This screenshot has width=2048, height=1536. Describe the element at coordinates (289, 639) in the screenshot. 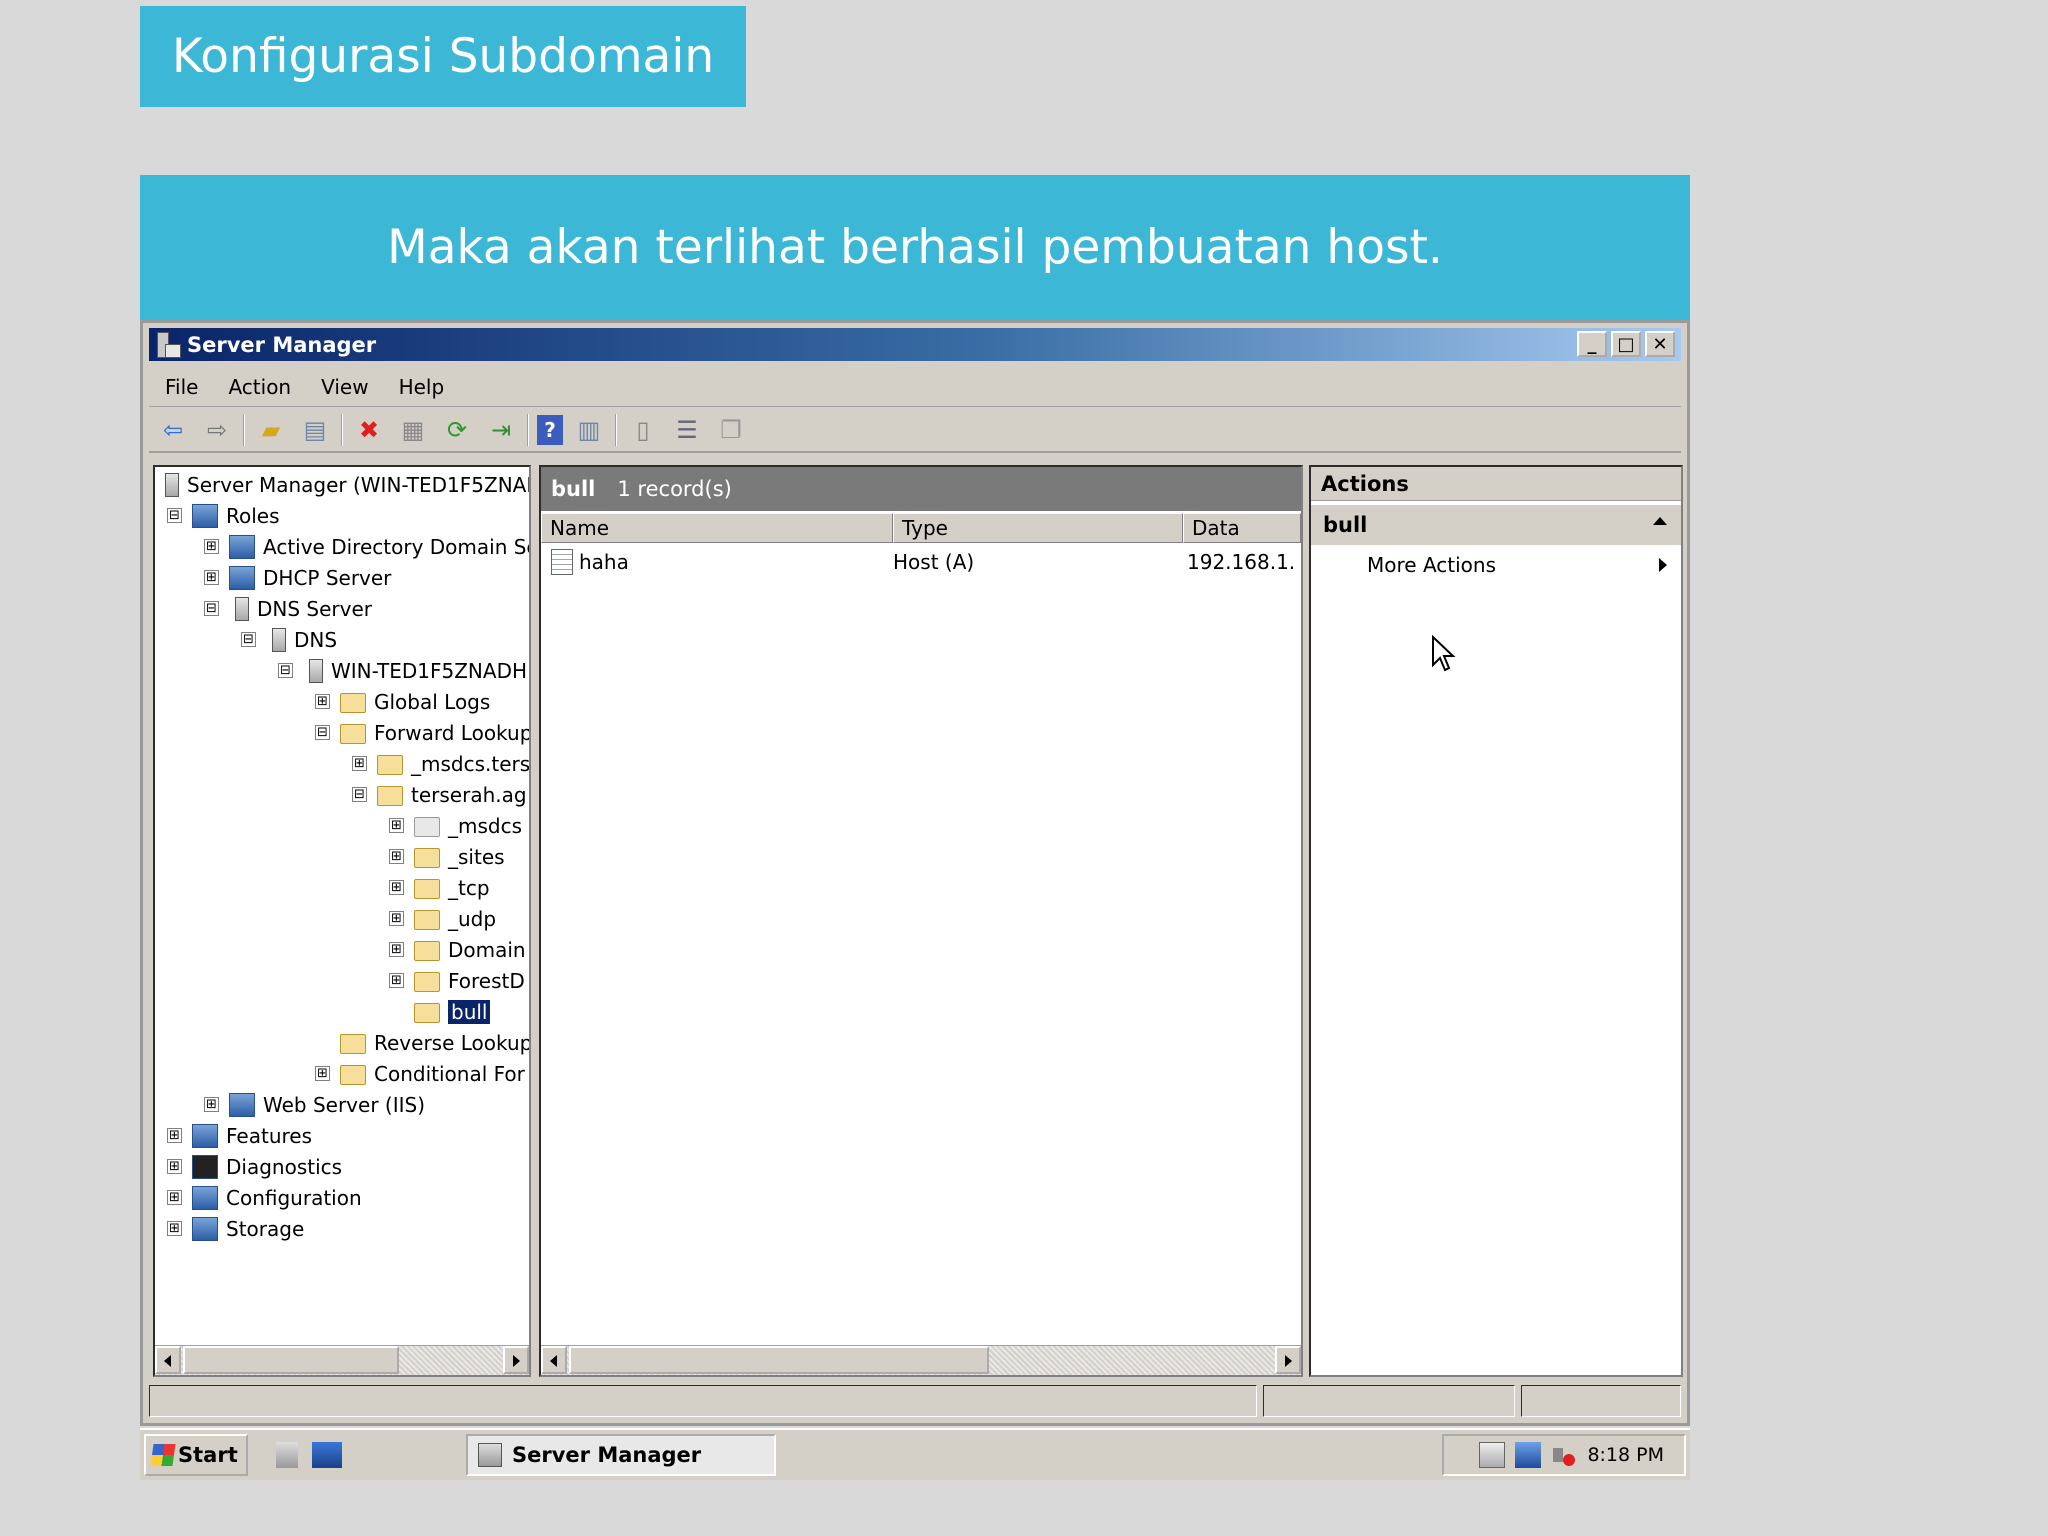

I see `tree-item: ⊟ DNS` at that location.